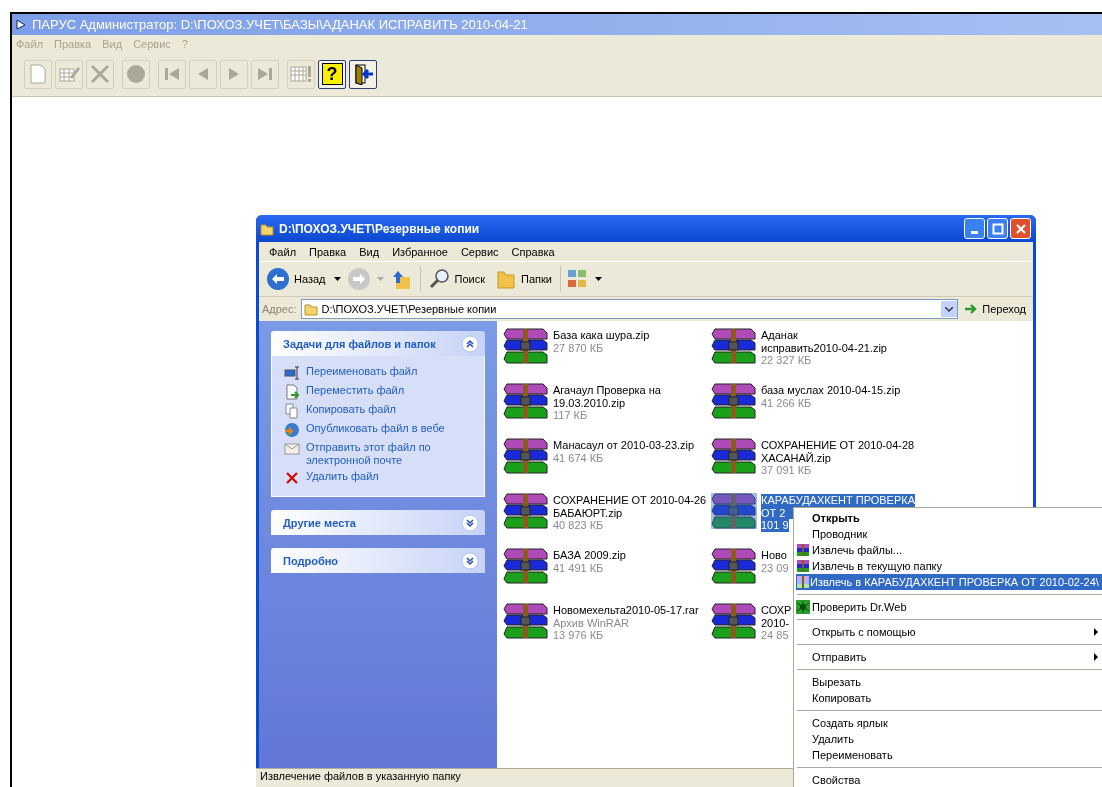 This screenshot has height=787, width=1102. What do you see at coordinates (311, 560) in the screenshot?
I see `panel-title: Подробно` at bounding box center [311, 560].